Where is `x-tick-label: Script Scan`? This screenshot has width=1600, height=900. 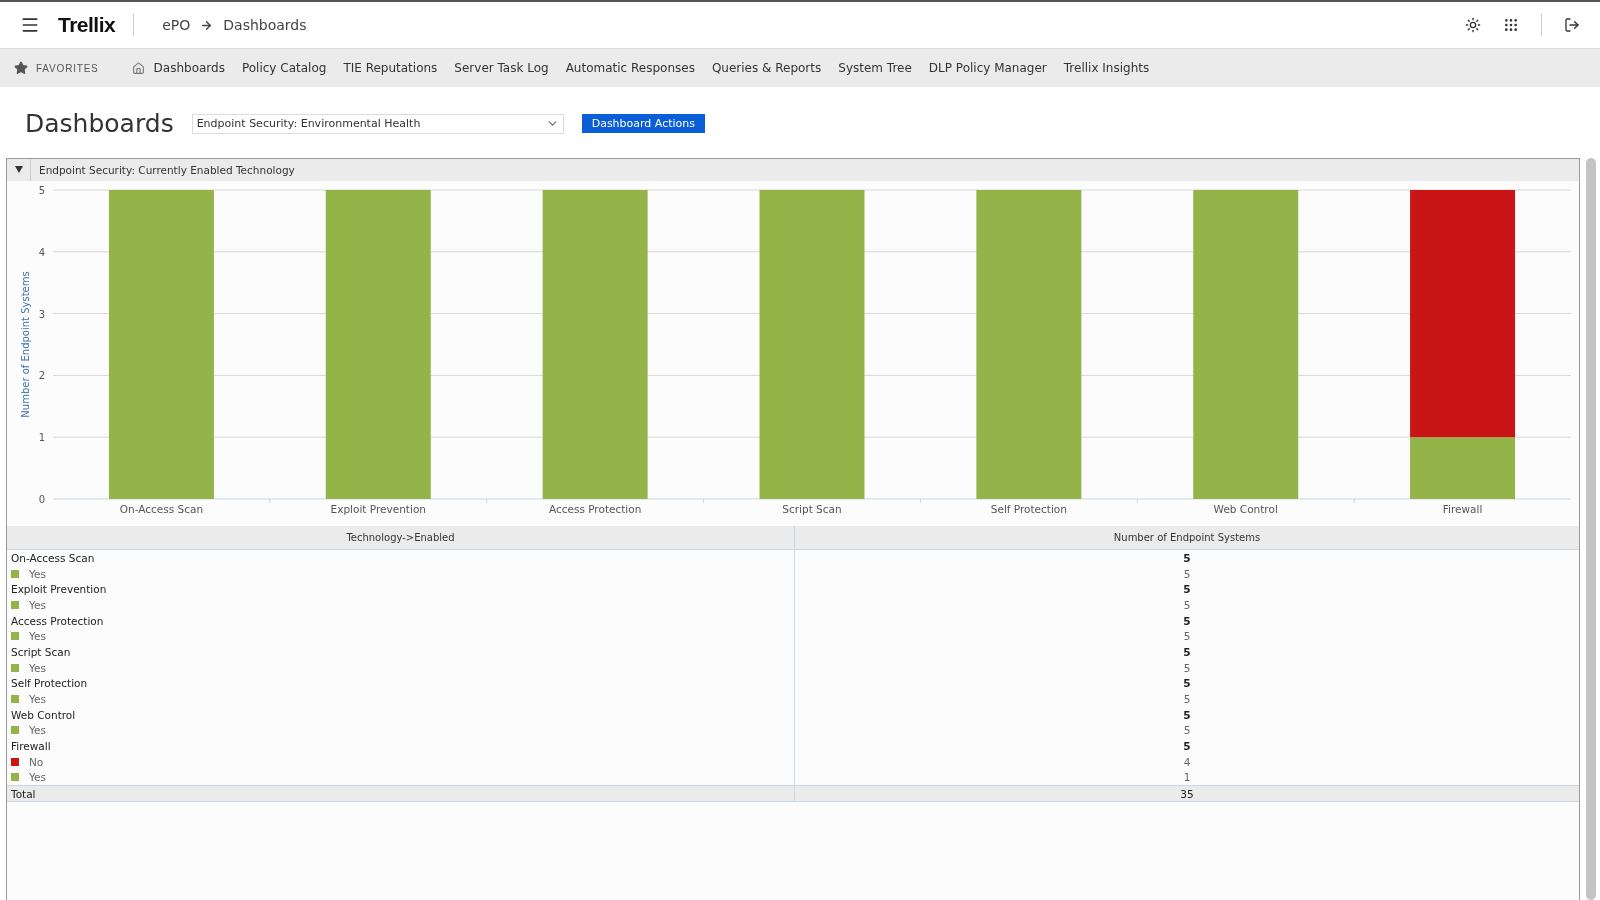 x-tick-label: Script Scan is located at coordinates (812, 509).